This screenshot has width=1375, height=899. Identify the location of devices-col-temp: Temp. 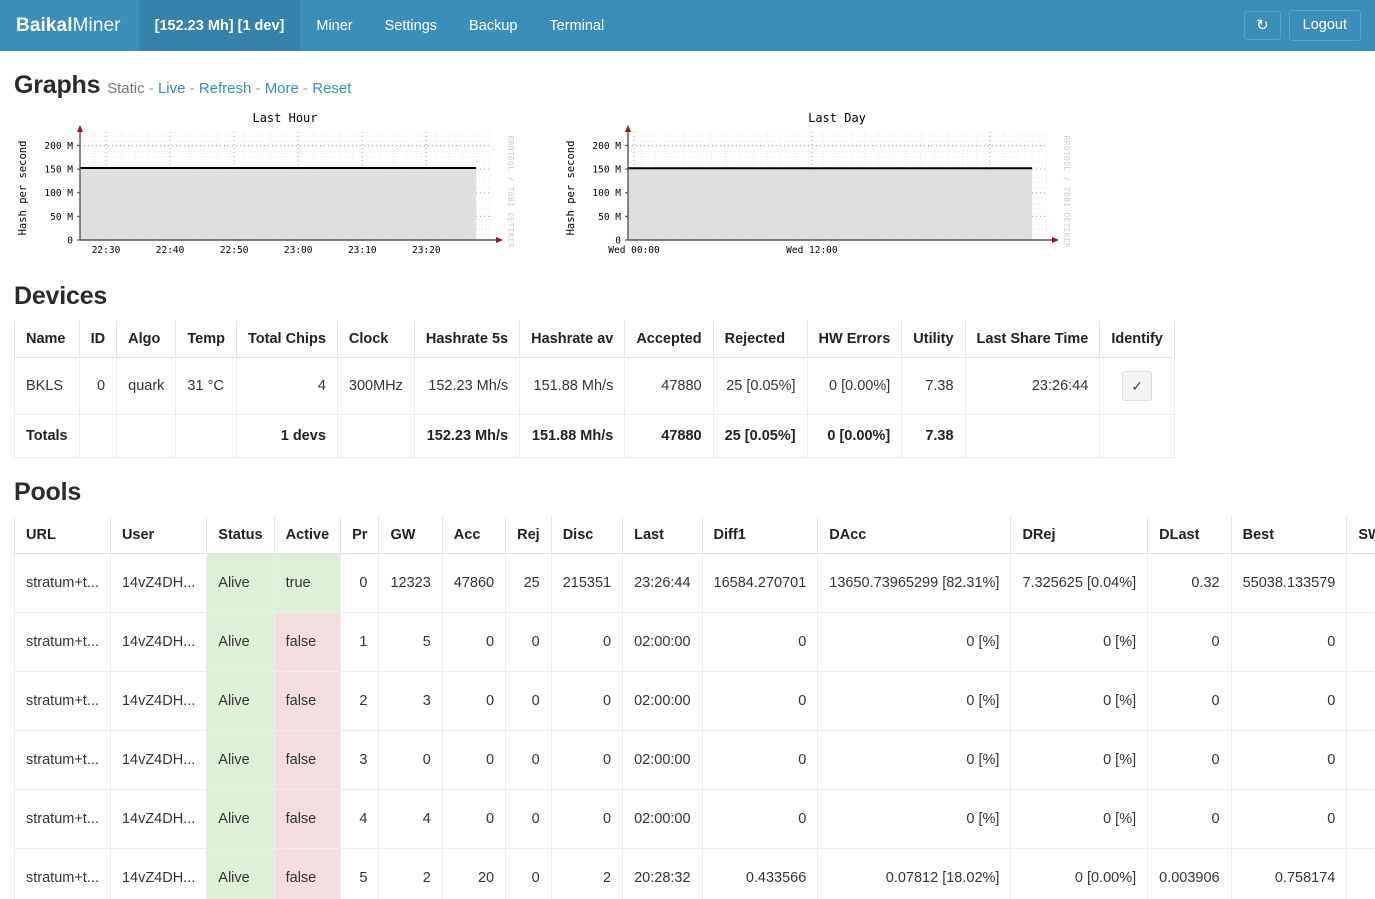
(206, 339).